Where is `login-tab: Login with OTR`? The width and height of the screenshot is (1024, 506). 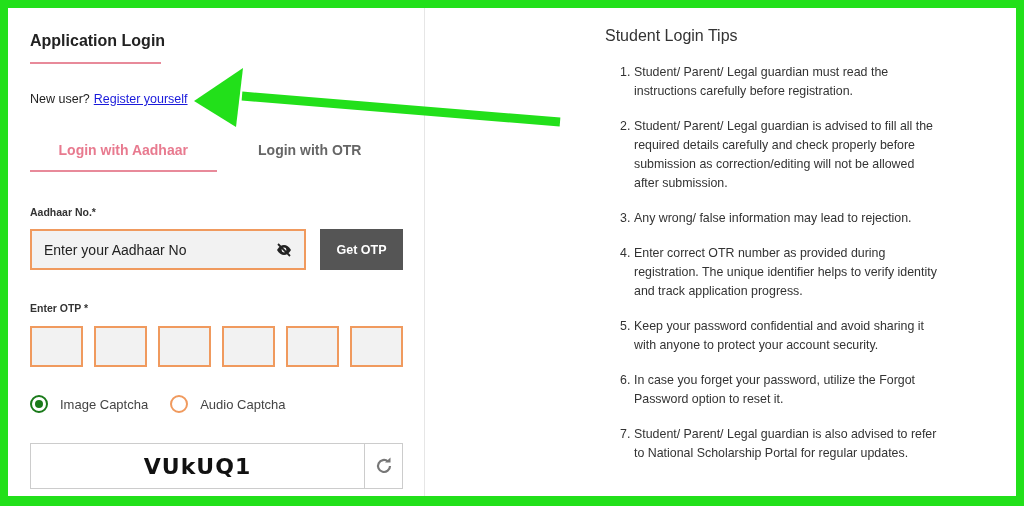
login-tab: Login with OTR is located at coordinates (309, 154).